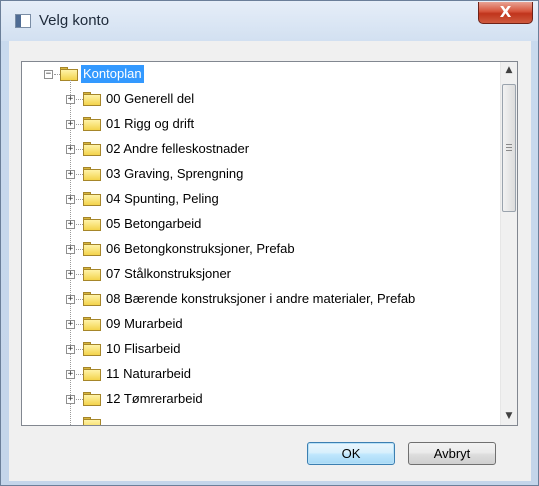 This screenshot has height=486, width=539. What do you see at coordinates (509, 148) in the screenshot?
I see `scroll-thumb` at bounding box center [509, 148].